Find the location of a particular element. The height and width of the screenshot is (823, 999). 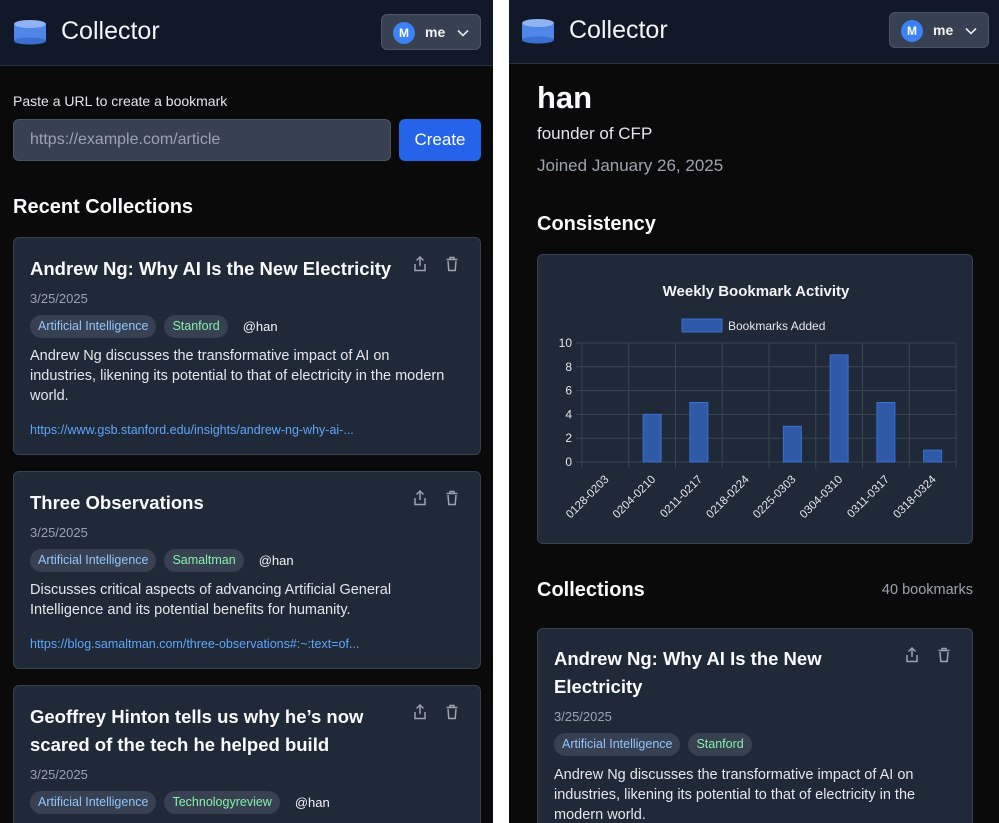

y-tick-label: 4 is located at coordinates (568, 414).